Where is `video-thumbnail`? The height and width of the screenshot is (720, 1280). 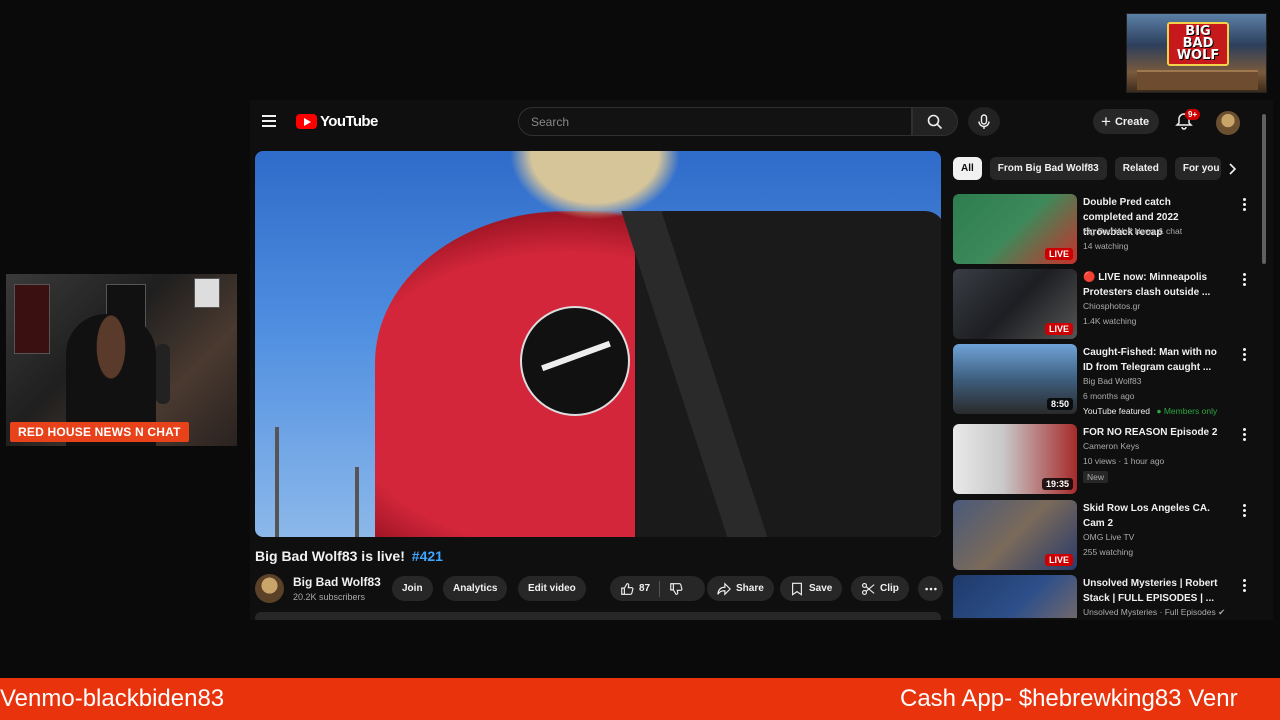 video-thumbnail is located at coordinates (1015, 596).